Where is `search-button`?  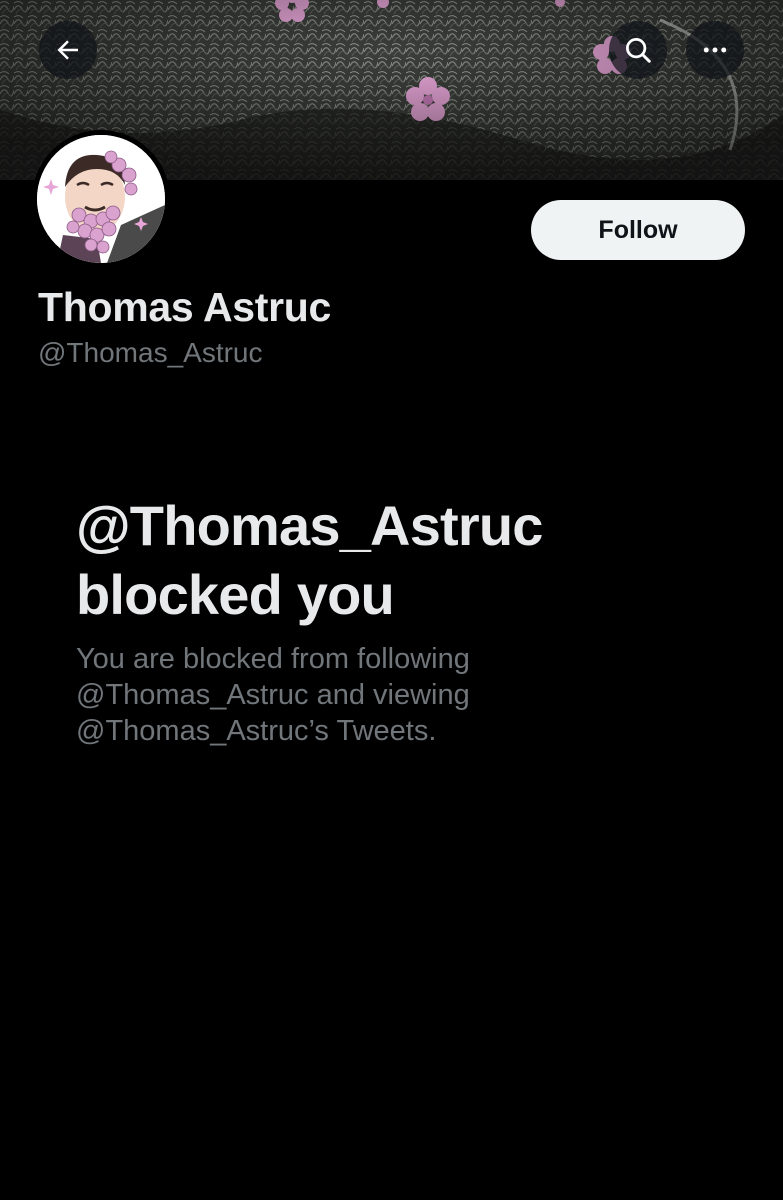
search-button is located at coordinates (638, 50).